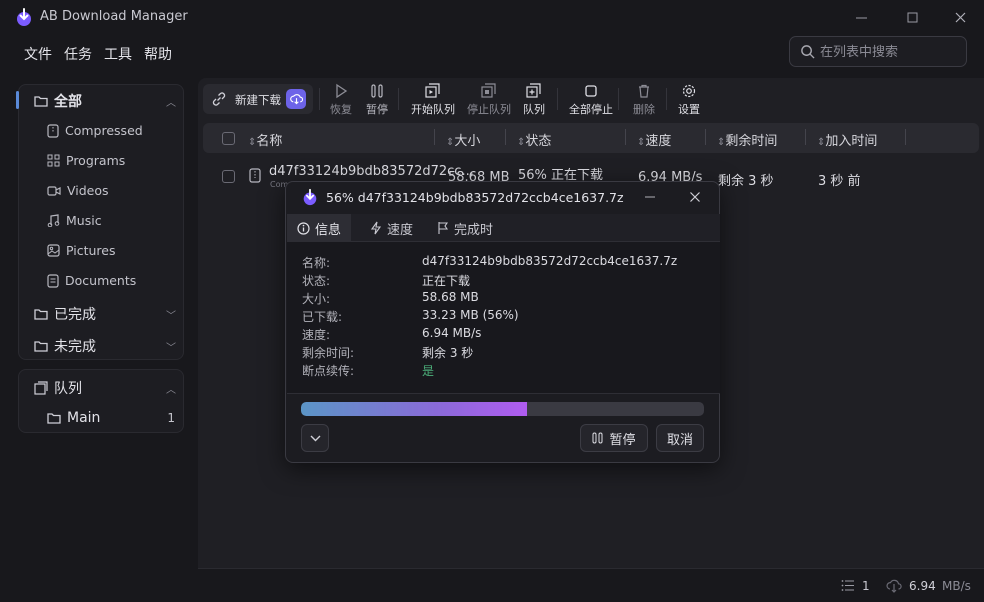 The width and height of the screenshot is (984, 602). I want to click on tab-info: 信息, so click(319, 228).